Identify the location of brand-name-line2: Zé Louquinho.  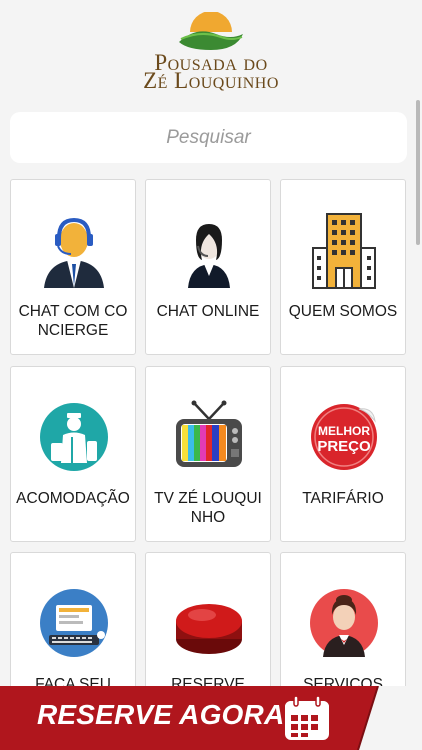
(211, 80).